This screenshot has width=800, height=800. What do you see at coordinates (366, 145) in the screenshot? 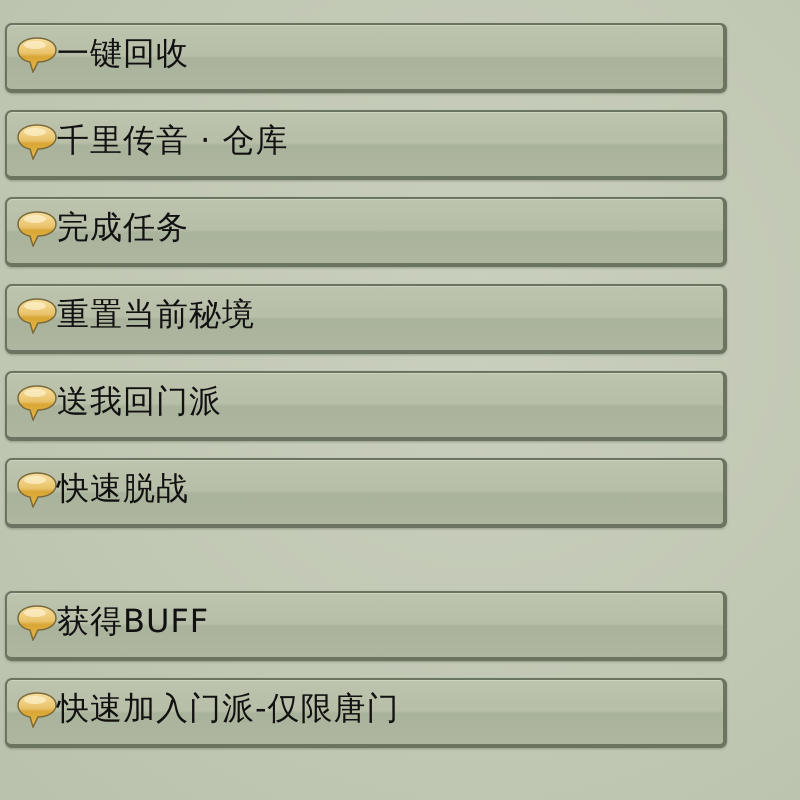
I see `menu-option-button: 千里传音 · 仓库` at bounding box center [366, 145].